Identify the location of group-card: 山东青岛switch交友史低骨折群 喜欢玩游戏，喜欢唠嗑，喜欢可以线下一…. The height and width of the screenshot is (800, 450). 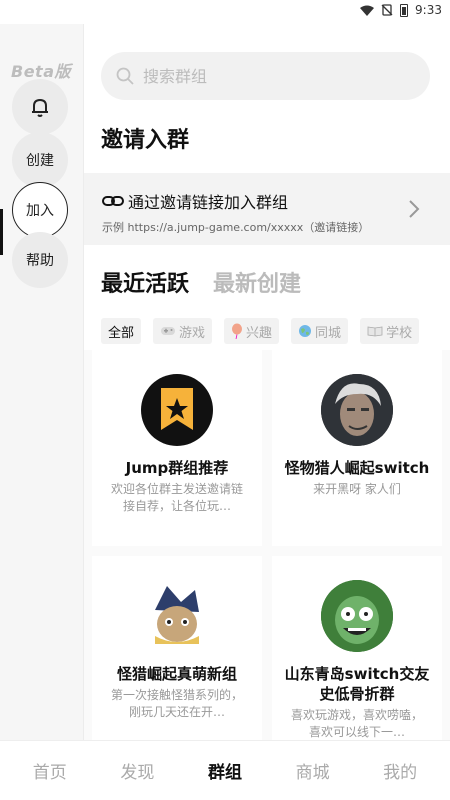
(357, 648).